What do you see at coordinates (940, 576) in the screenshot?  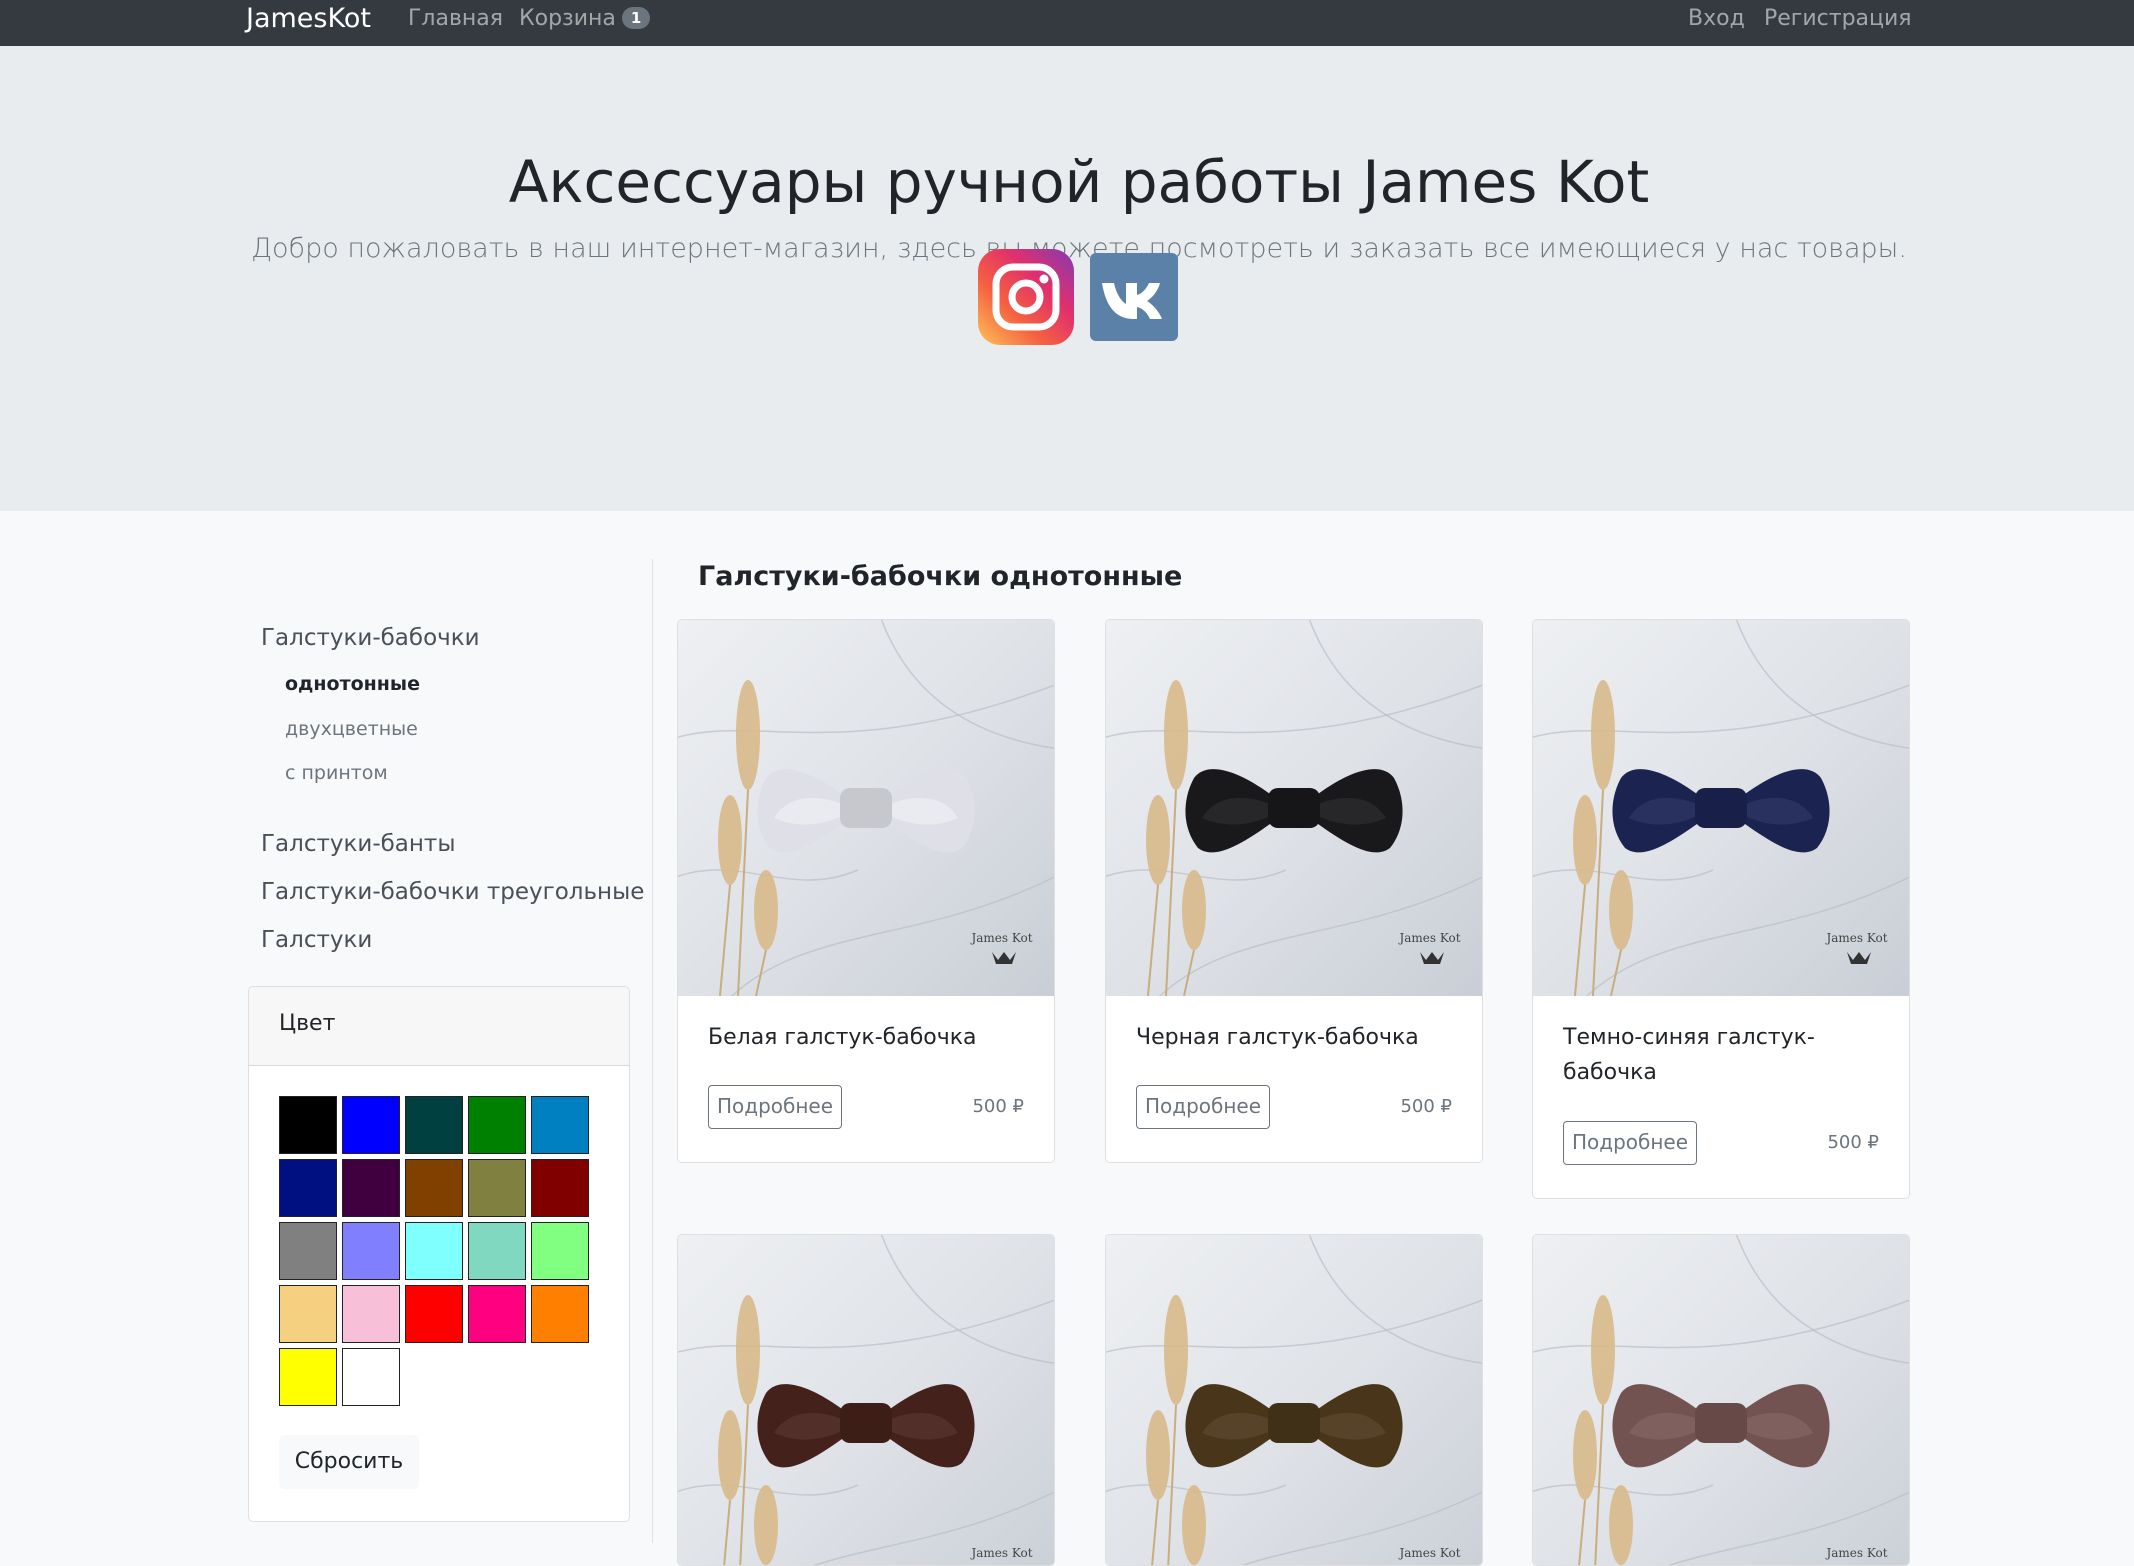 I see `section-title: Галстуки-бабочки однотонные` at bounding box center [940, 576].